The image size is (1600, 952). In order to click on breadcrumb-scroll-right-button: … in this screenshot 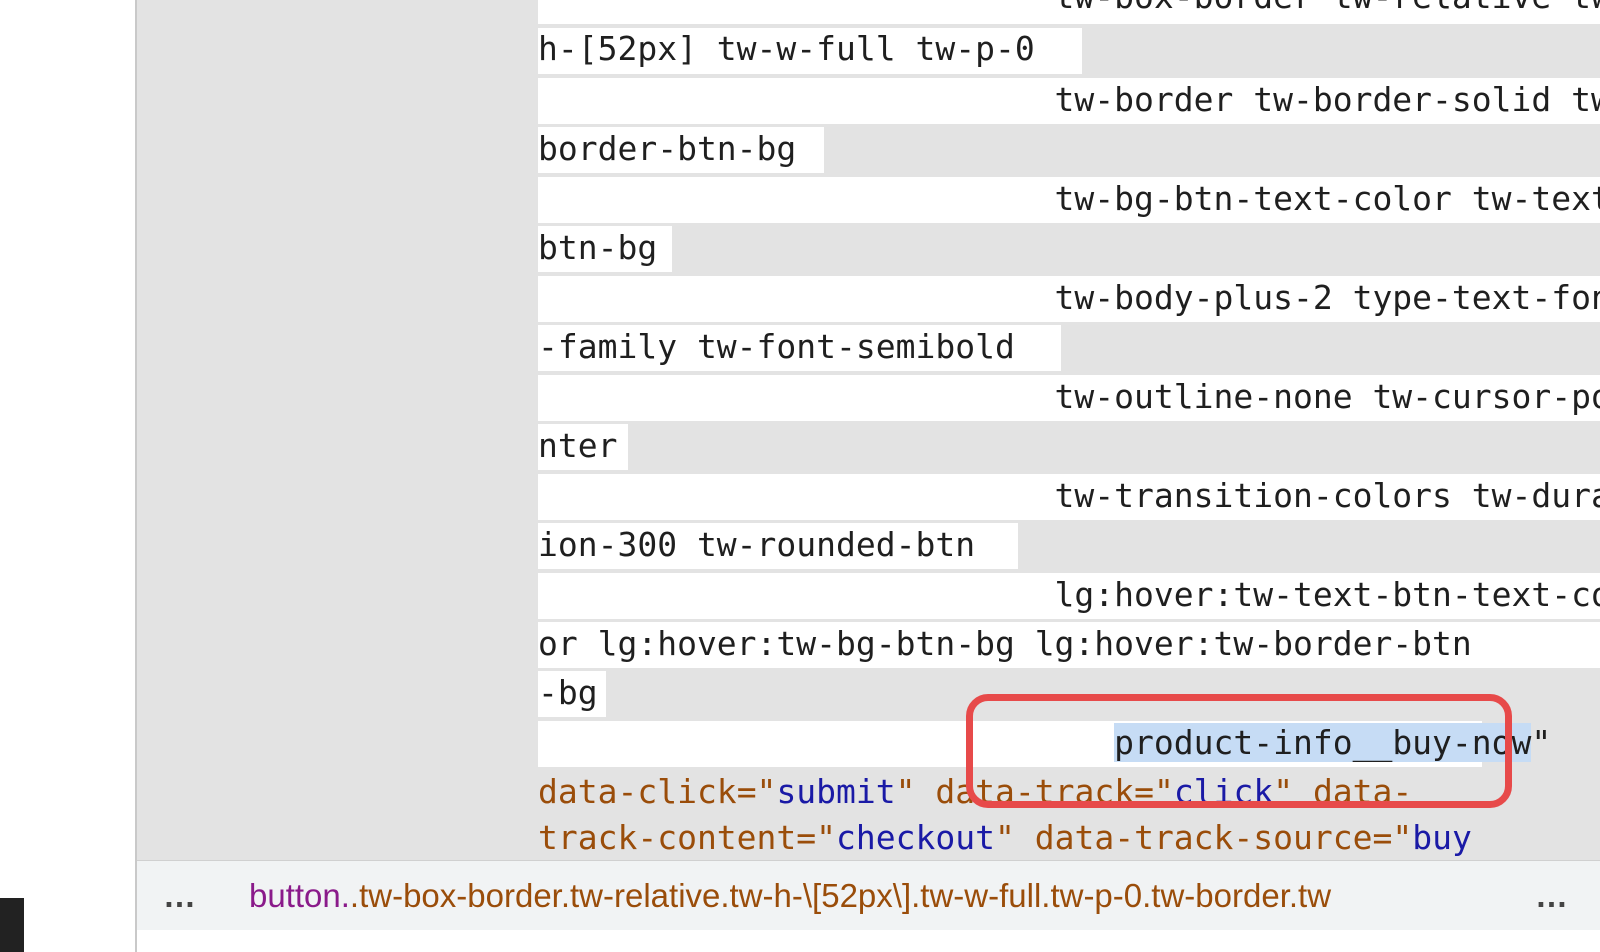, I will do `click(1551, 896)`.